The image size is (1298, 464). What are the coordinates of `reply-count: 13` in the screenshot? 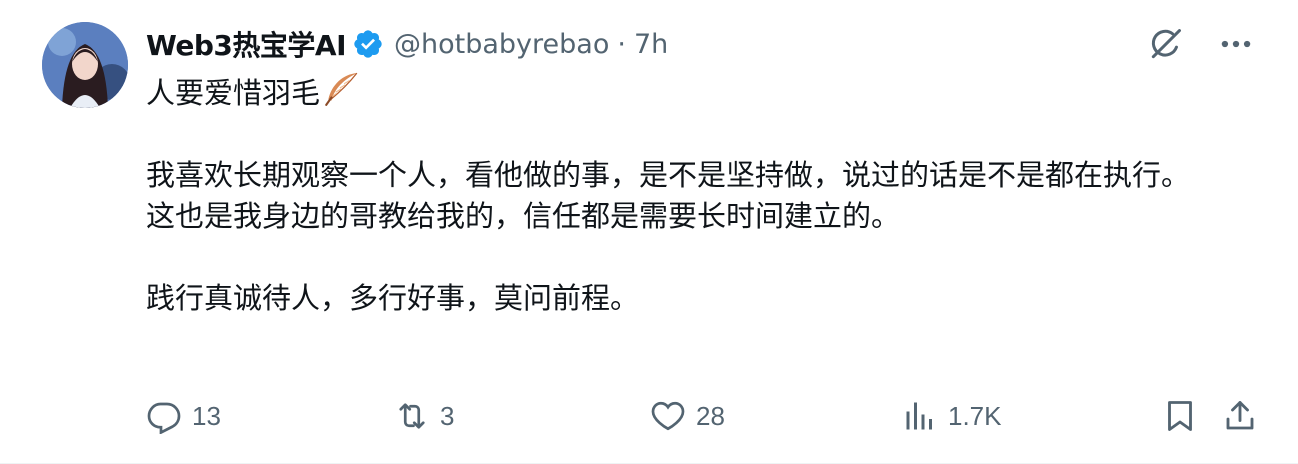 It's located at (206, 415).